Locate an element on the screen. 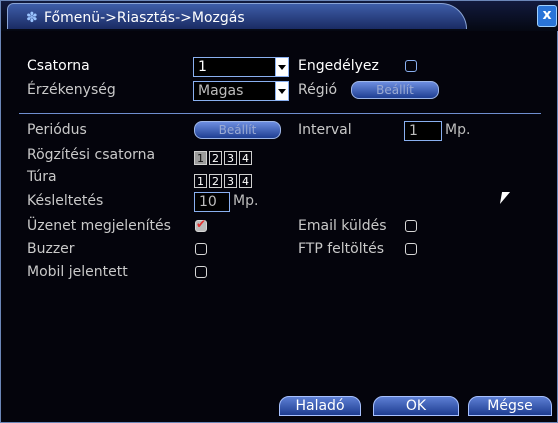 The width and height of the screenshot is (558, 423). regio-label: Régió is located at coordinates (318, 90).